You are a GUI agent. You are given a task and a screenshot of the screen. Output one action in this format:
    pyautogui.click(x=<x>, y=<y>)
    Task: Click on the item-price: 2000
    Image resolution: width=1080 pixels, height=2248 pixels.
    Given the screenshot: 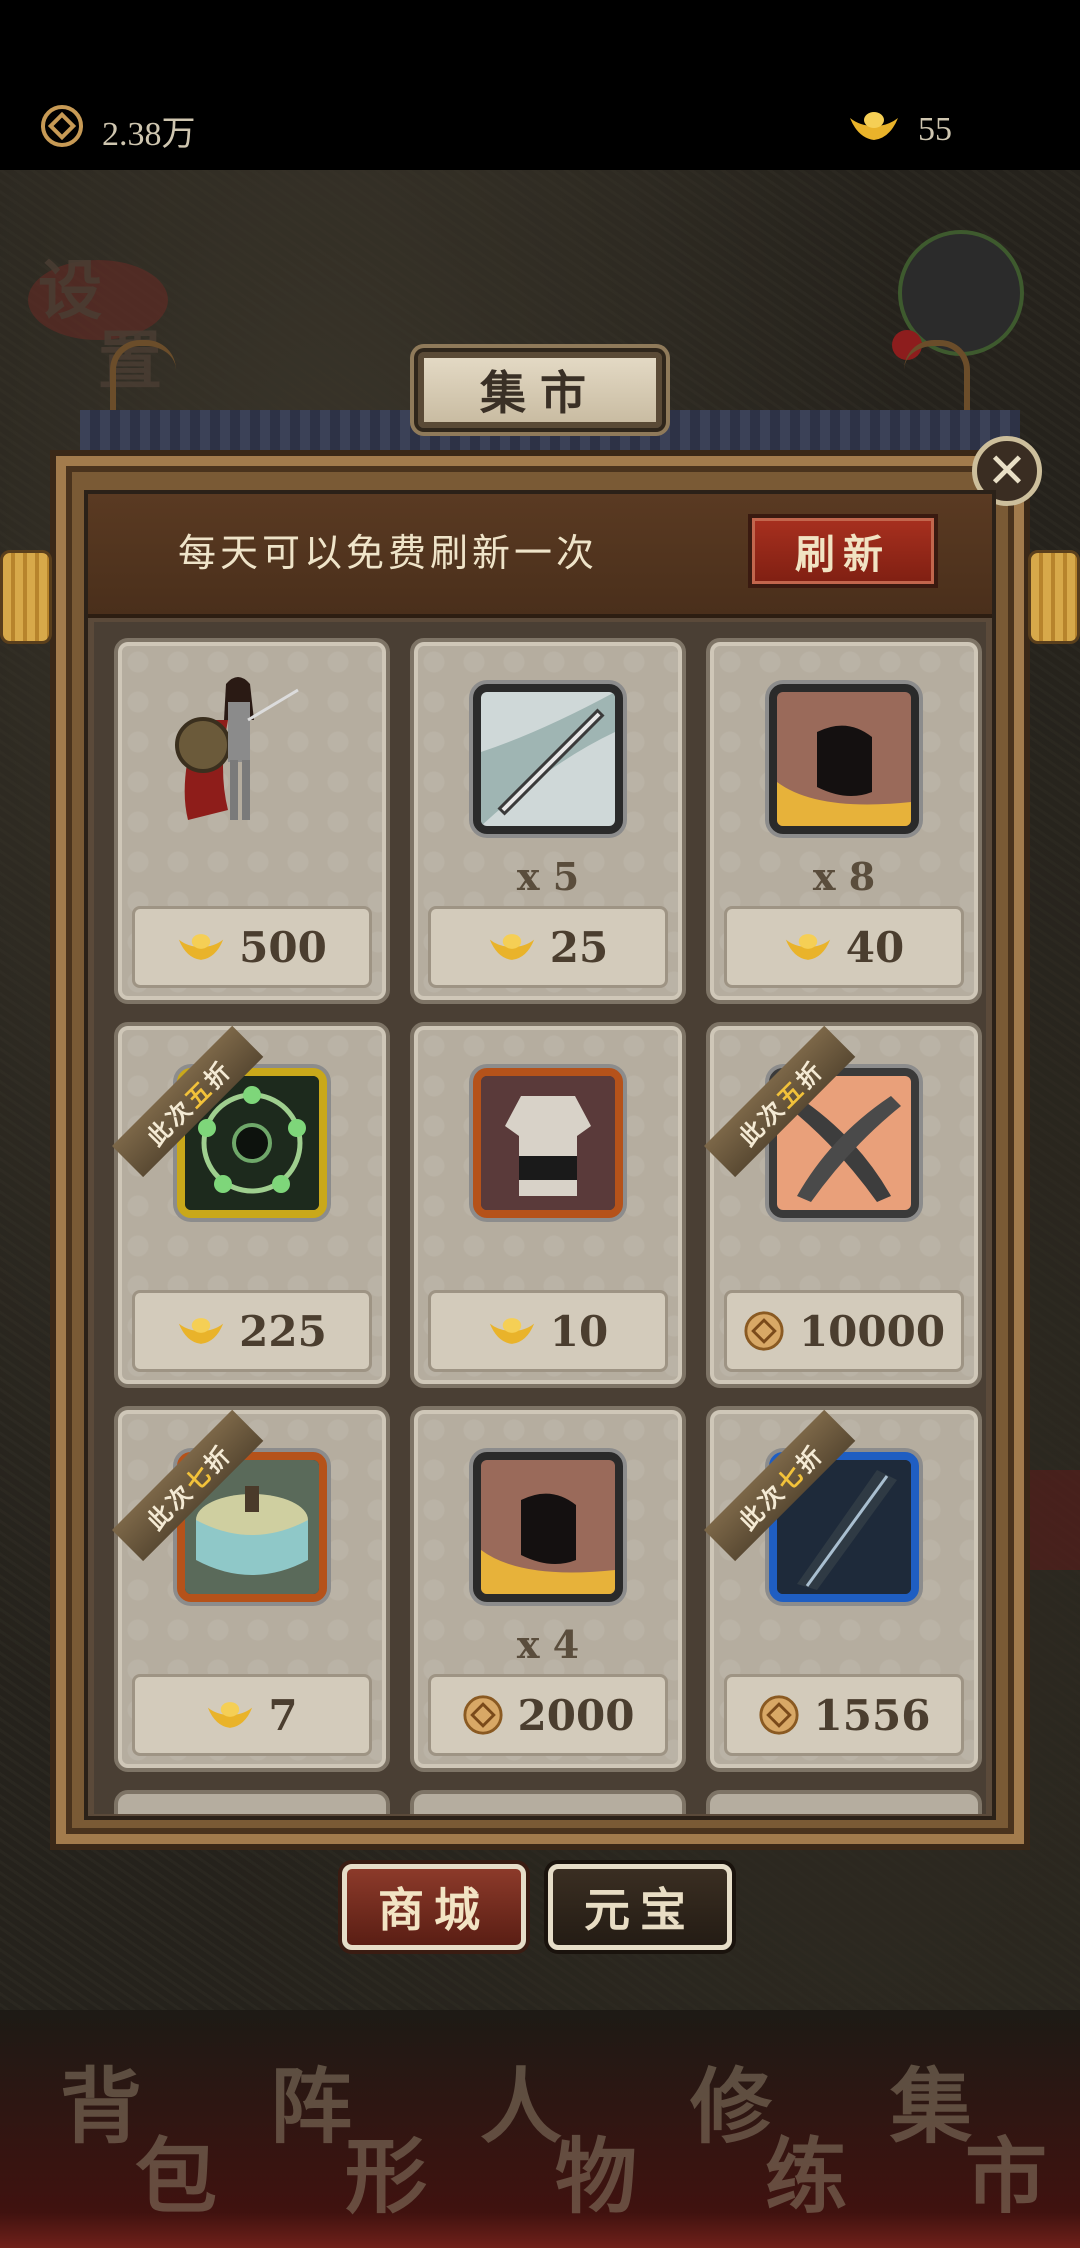 What is the action you would take?
    pyautogui.click(x=576, y=1715)
    